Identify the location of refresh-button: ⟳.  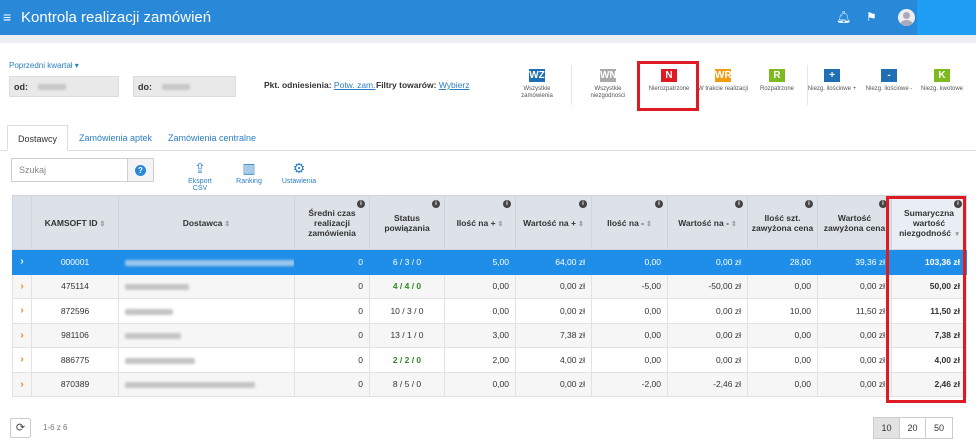
(20, 428).